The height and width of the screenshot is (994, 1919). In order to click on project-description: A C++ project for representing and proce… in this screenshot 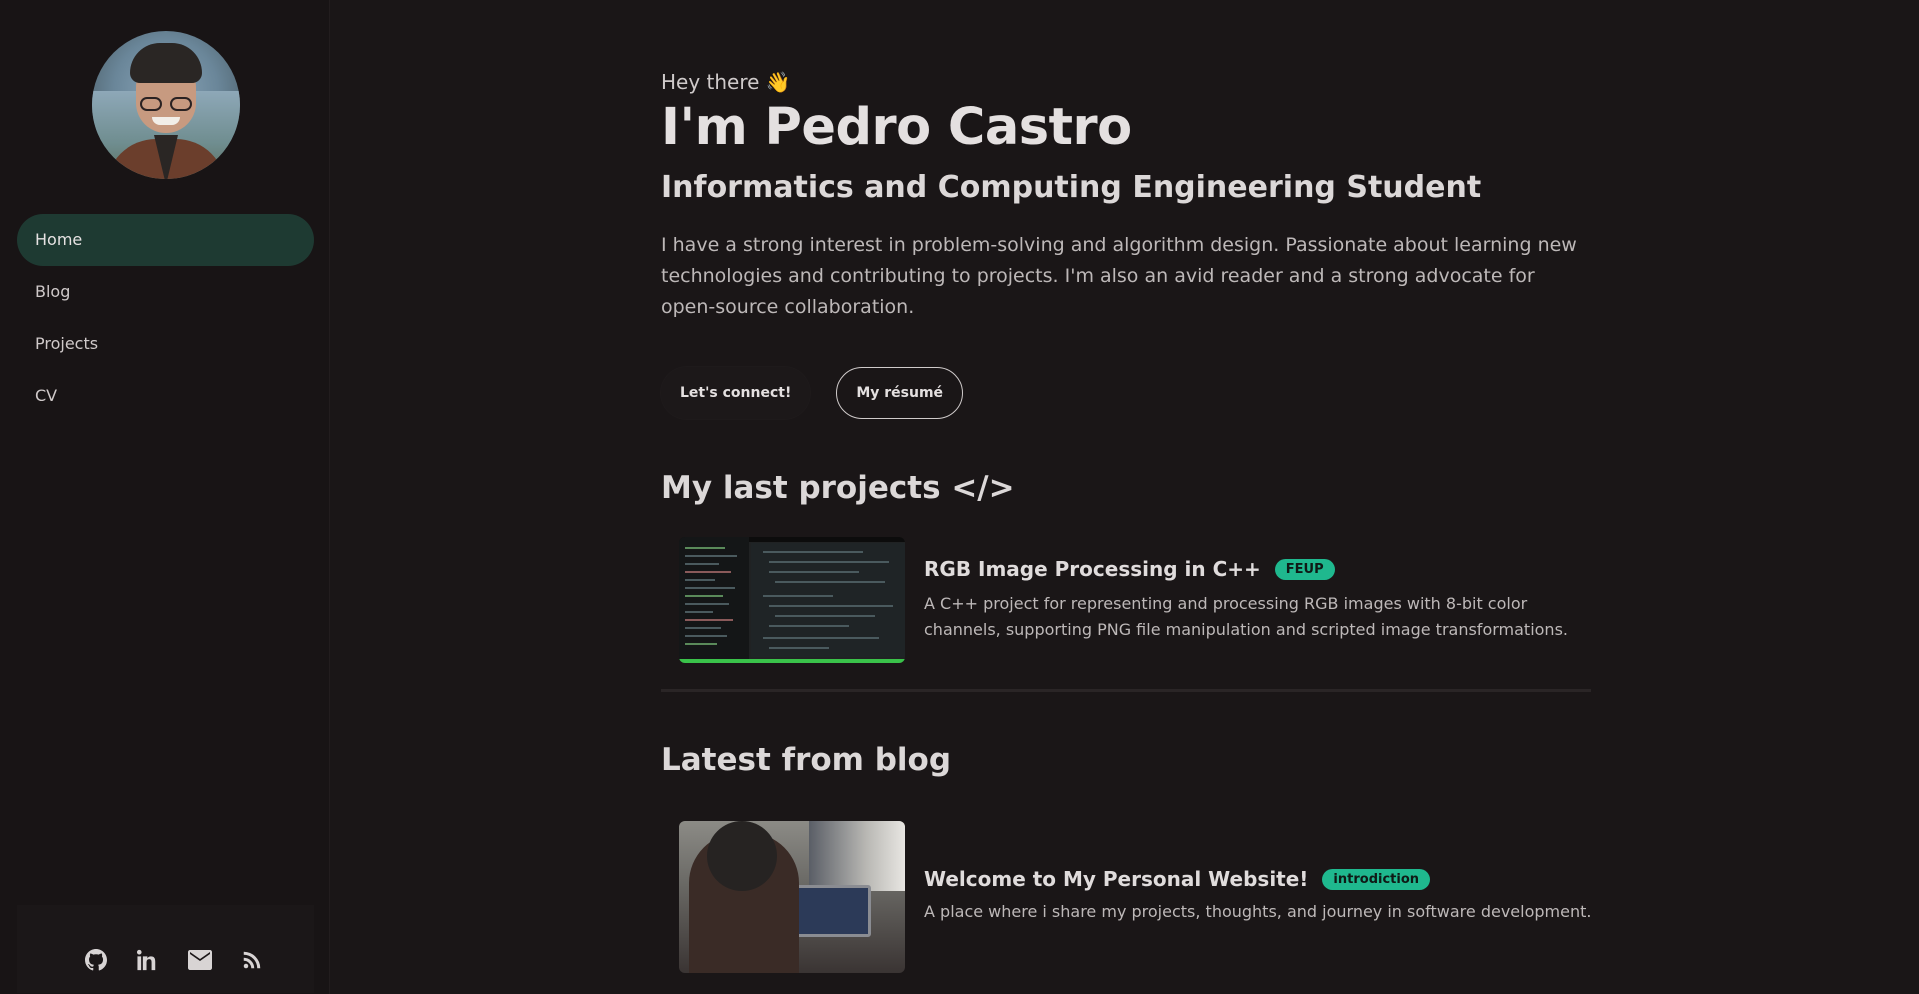, I will do `click(1246, 616)`.